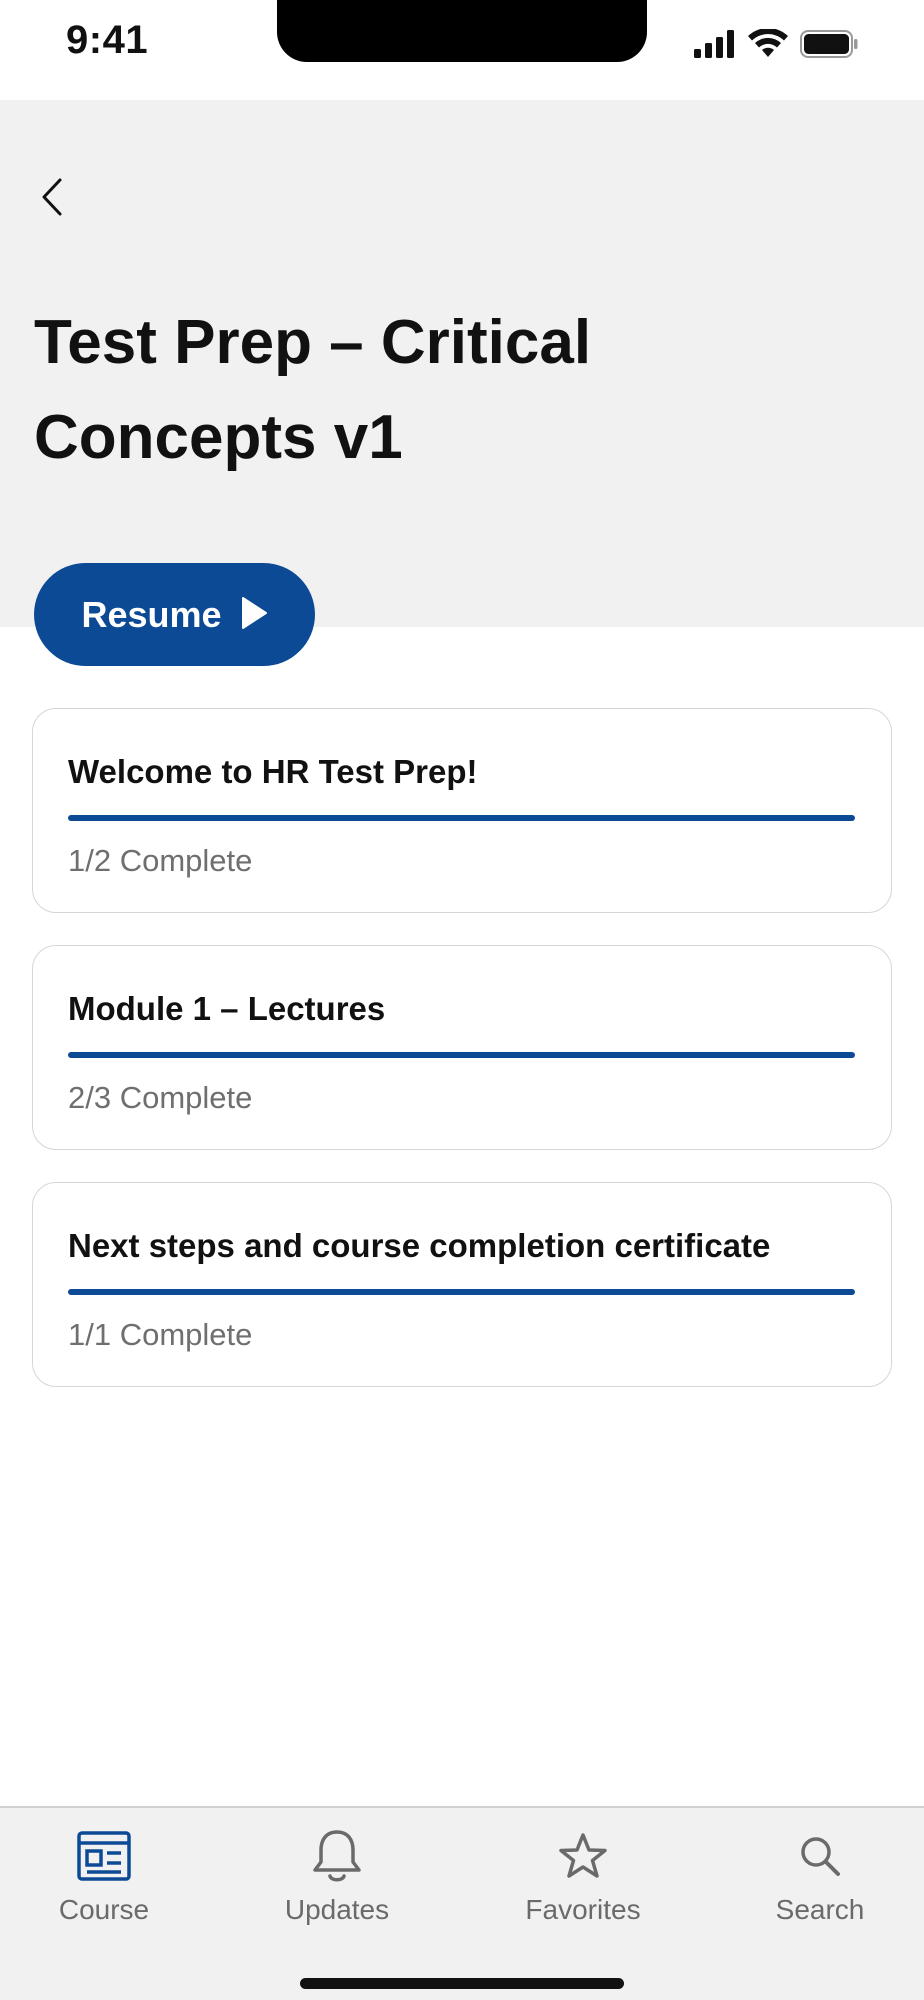 The width and height of the screenshot is (924, 2000). Describe the element at coordinates (820, 1909) in the screenshot. I see `tab-label: Search` at that location.